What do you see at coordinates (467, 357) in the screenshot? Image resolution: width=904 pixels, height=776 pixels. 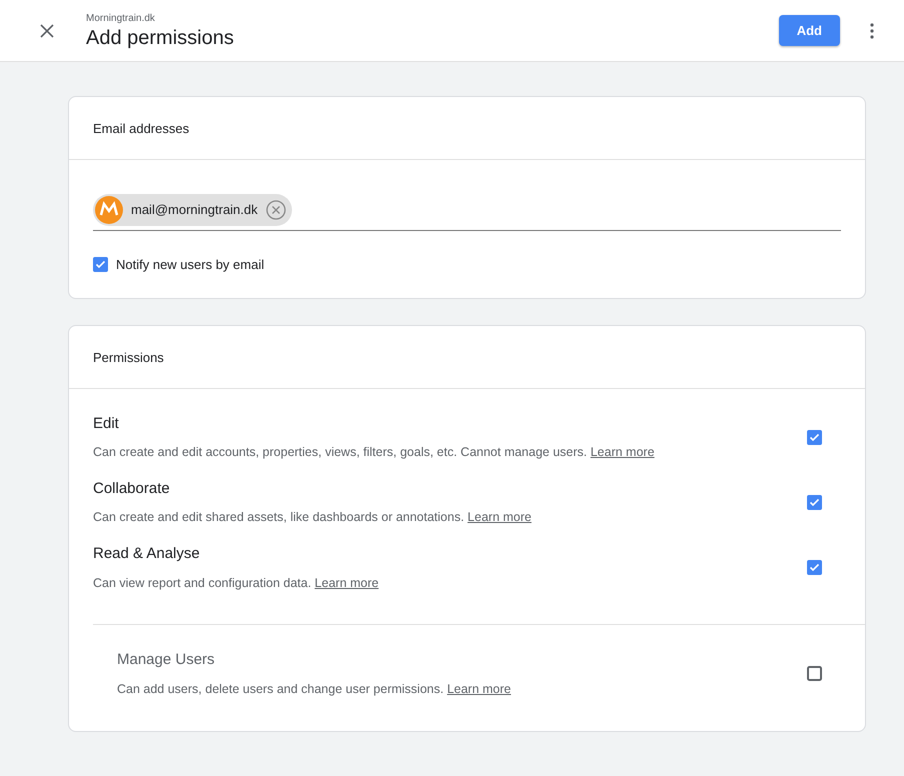 I see `section-heading: Permissions` at bounding box center [467, 357].